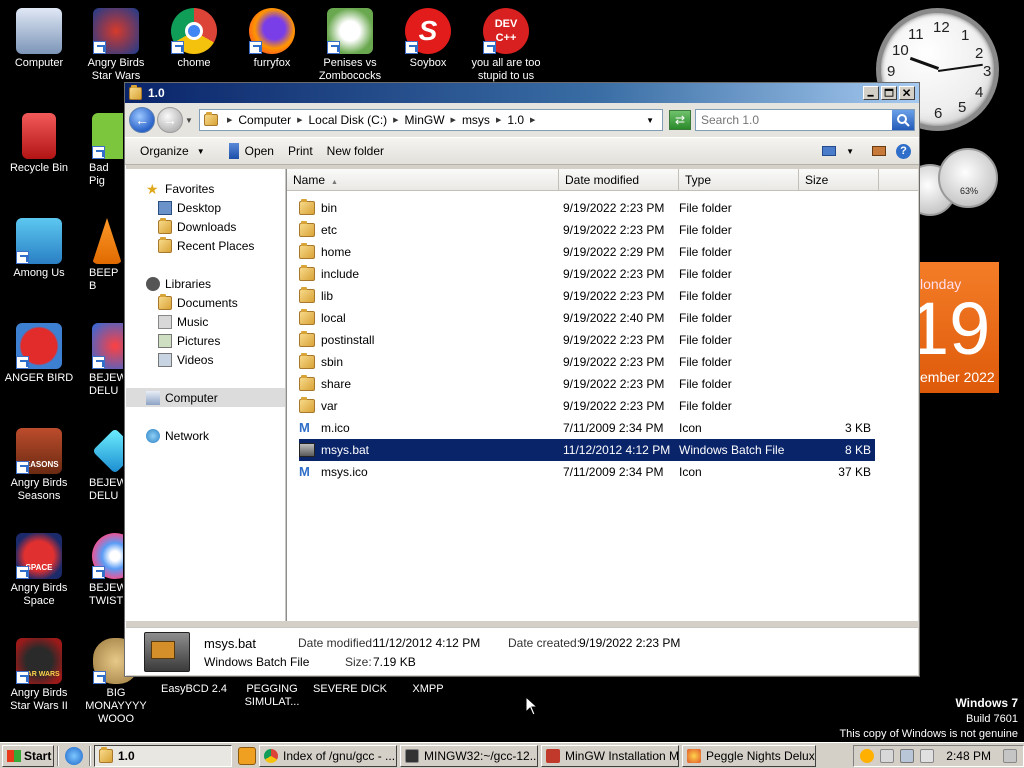 Image resolution: width=1024 pixels, height=768 pixels. Describe the element at coordinates (903, 151) in the screenshot. I see `help-icon: ?` at that location.